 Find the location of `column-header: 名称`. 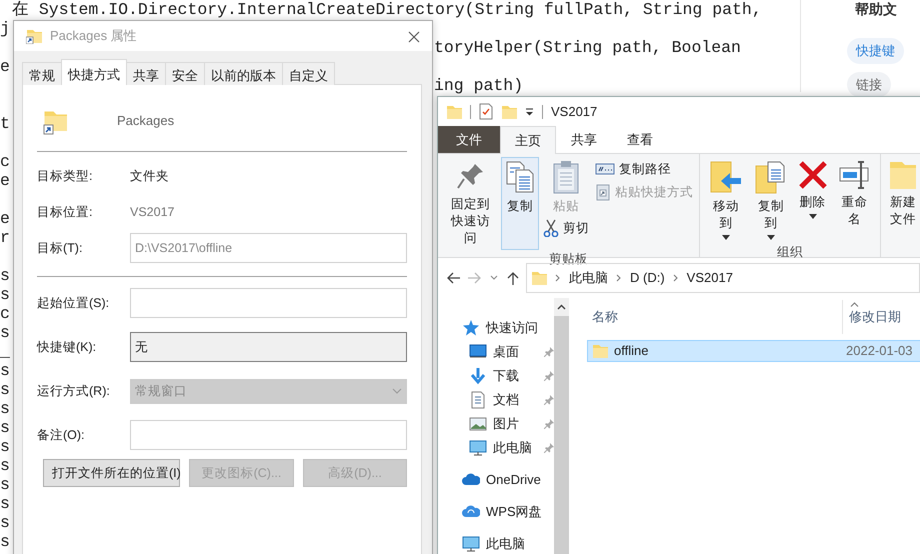

column-header: 名称 is located at coordinates (714, 317).